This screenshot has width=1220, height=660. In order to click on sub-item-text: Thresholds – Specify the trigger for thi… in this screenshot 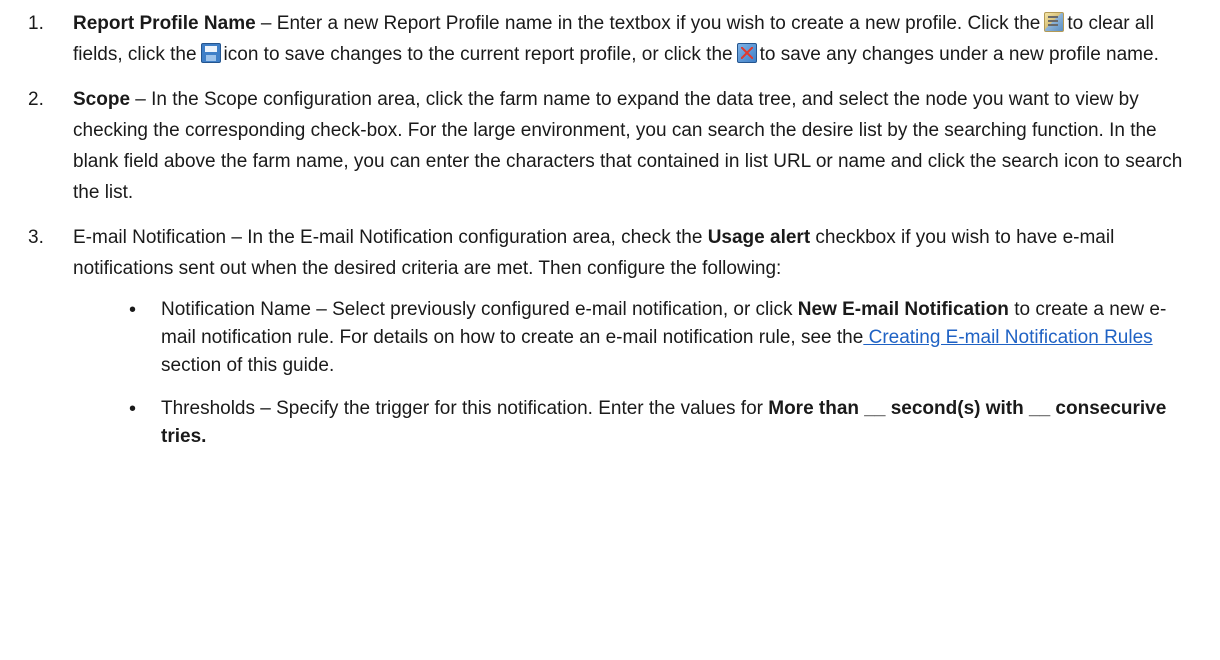, I will do `click(675, 423)`.